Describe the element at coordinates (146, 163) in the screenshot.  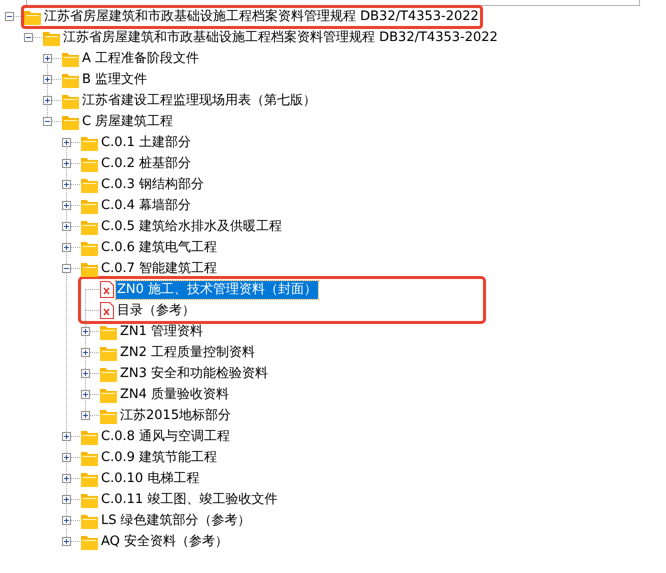
I see `tree-item: C.0.2 桩基部分` at that location.